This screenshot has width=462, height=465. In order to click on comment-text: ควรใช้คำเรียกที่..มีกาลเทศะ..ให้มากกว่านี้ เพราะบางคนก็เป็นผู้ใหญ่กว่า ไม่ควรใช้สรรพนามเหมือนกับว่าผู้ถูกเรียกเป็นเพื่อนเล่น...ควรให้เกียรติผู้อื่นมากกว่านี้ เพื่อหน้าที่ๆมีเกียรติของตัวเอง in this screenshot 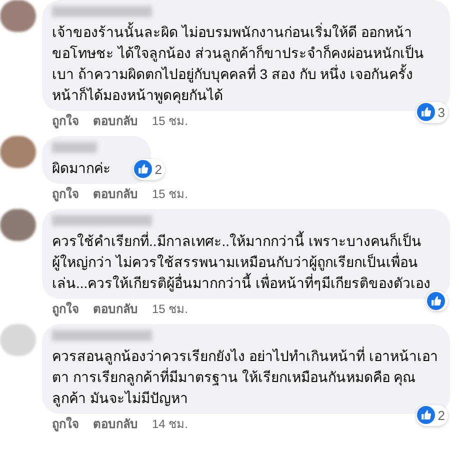, I will do `click(242, 262)`.